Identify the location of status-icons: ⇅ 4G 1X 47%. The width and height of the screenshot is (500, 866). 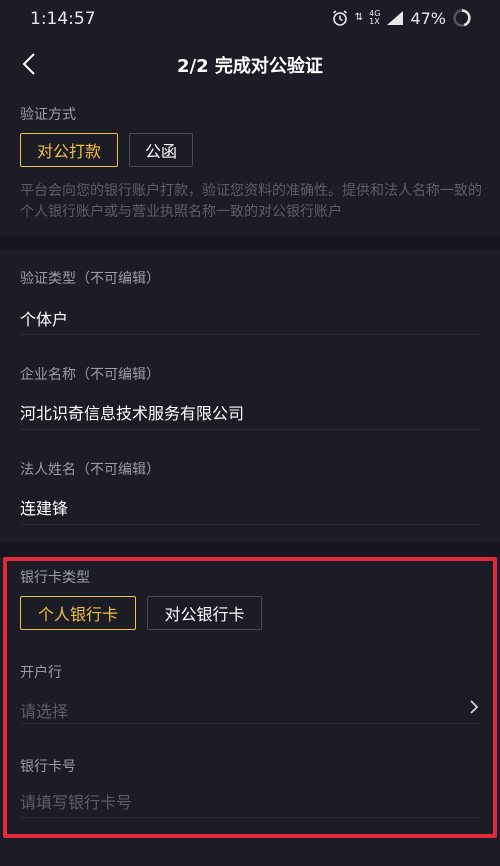
(401, 18).